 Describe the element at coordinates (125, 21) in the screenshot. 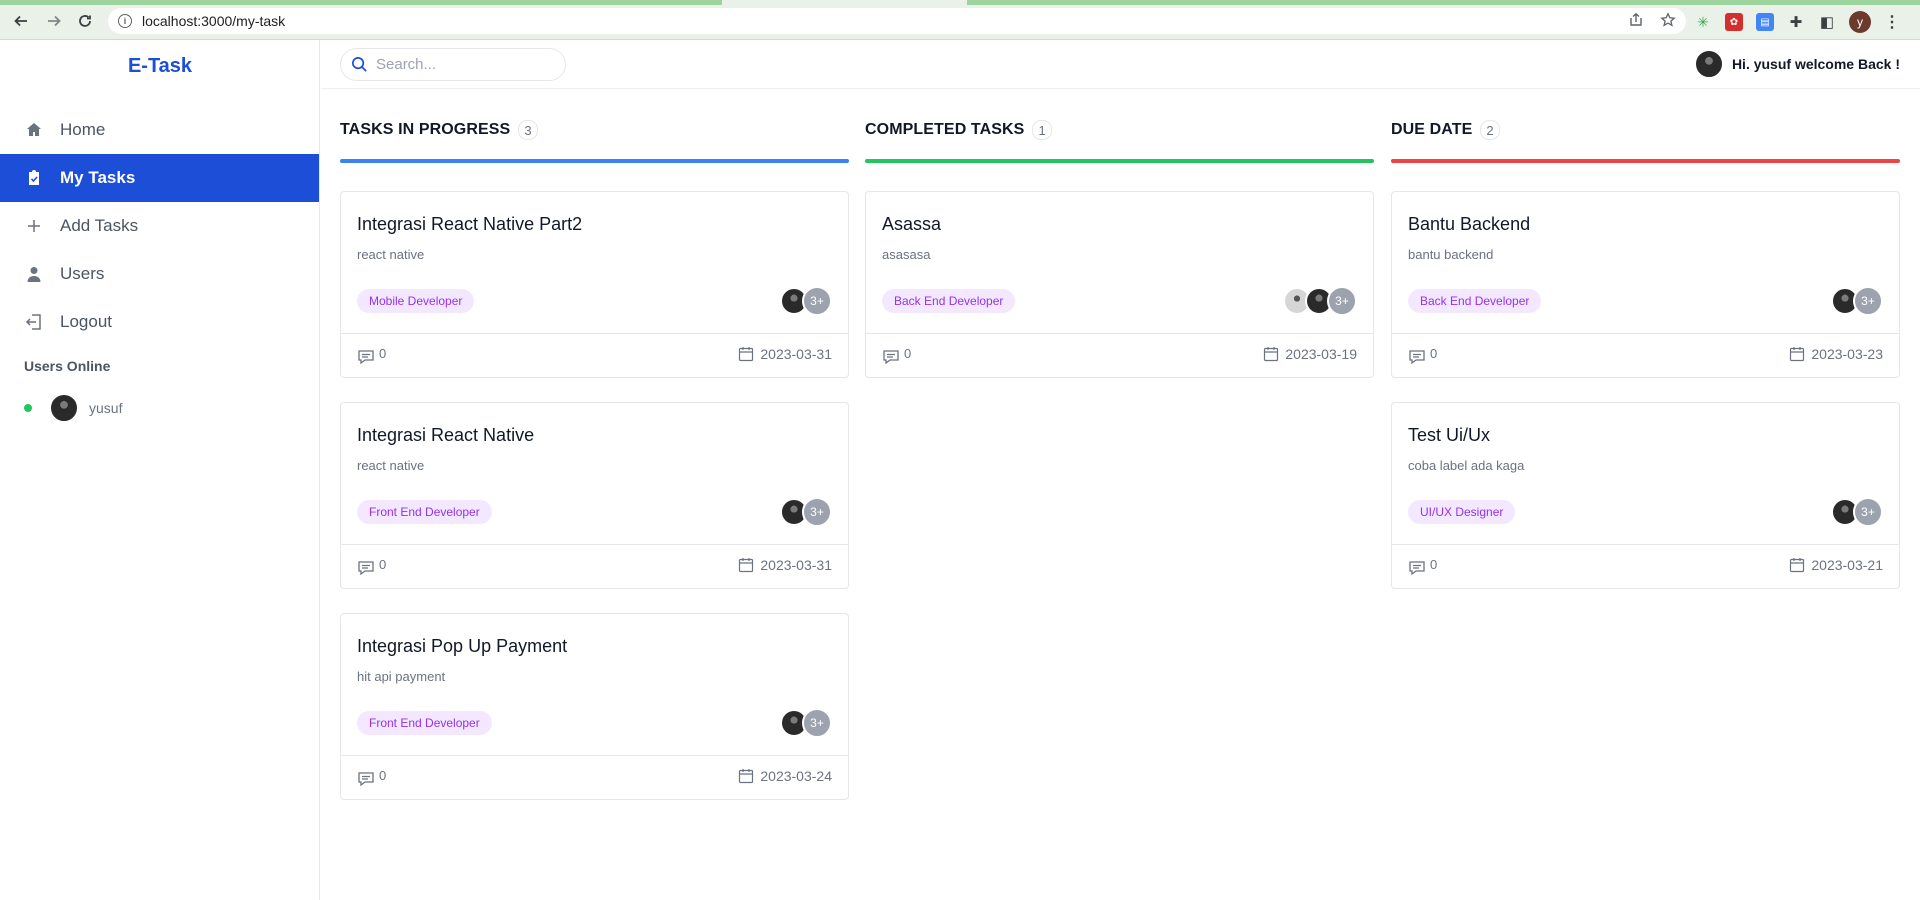

I see `info-icon: i` at that location.